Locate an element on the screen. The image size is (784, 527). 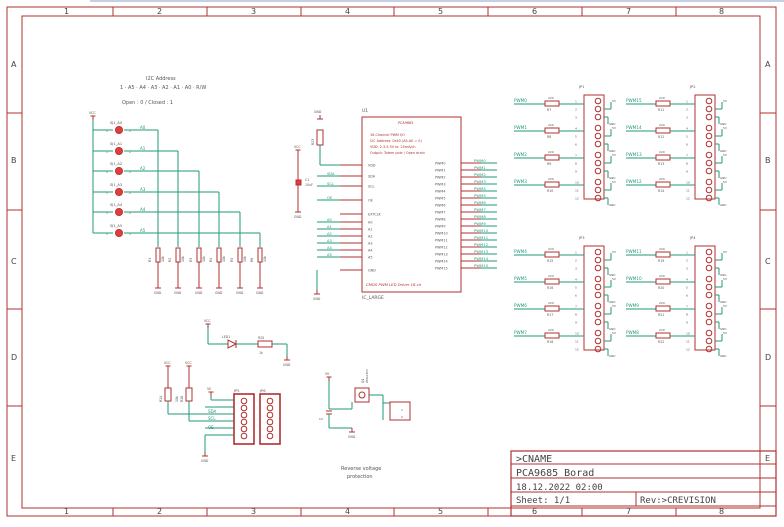
ic-left-net: A0 is located at coordinates (329, 220).